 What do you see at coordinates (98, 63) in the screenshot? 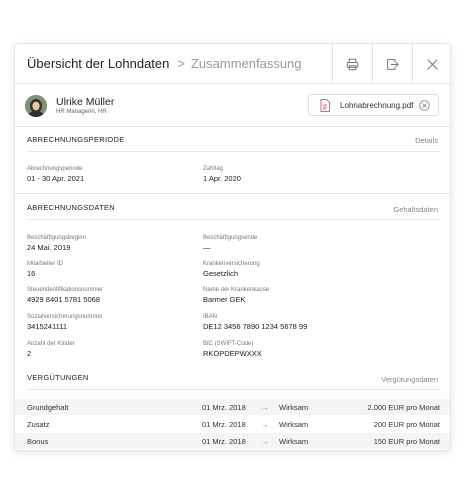
I see `page-title: Übersicht der Lohndaten` at bounding box center [98, 63].